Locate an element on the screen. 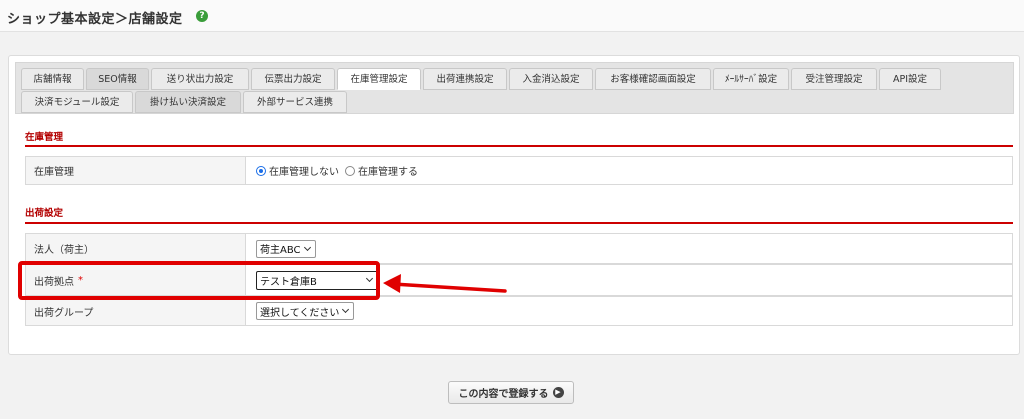 This screenshot has width=1024, height=419. radio-stock-management-label: 在庫管理する is located at coordinates (388, 170).